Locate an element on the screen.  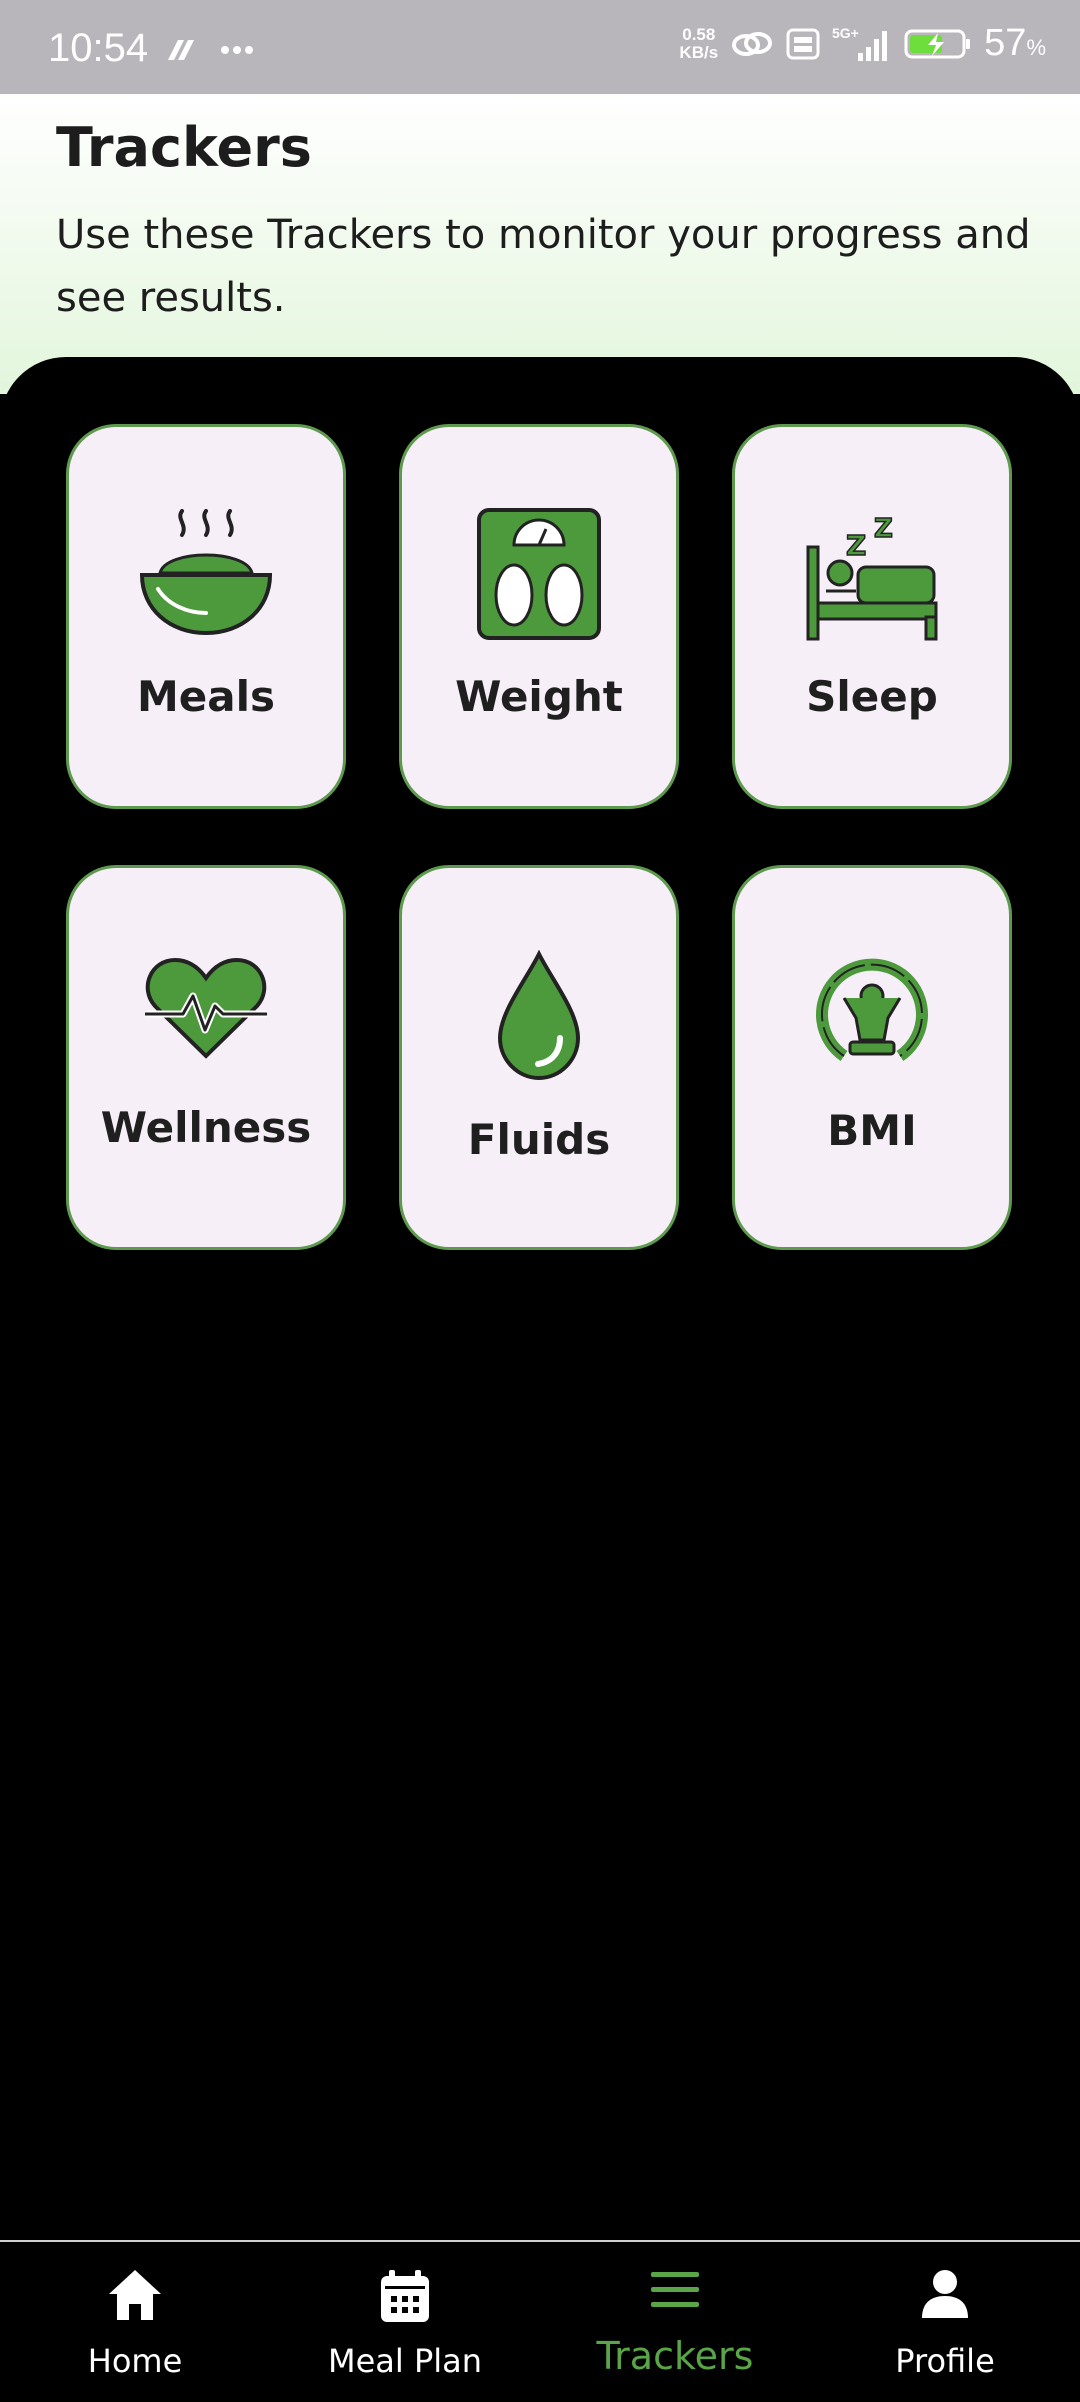
tracker-tile-wellness: Wellness is located at coordinates (206, 1057).